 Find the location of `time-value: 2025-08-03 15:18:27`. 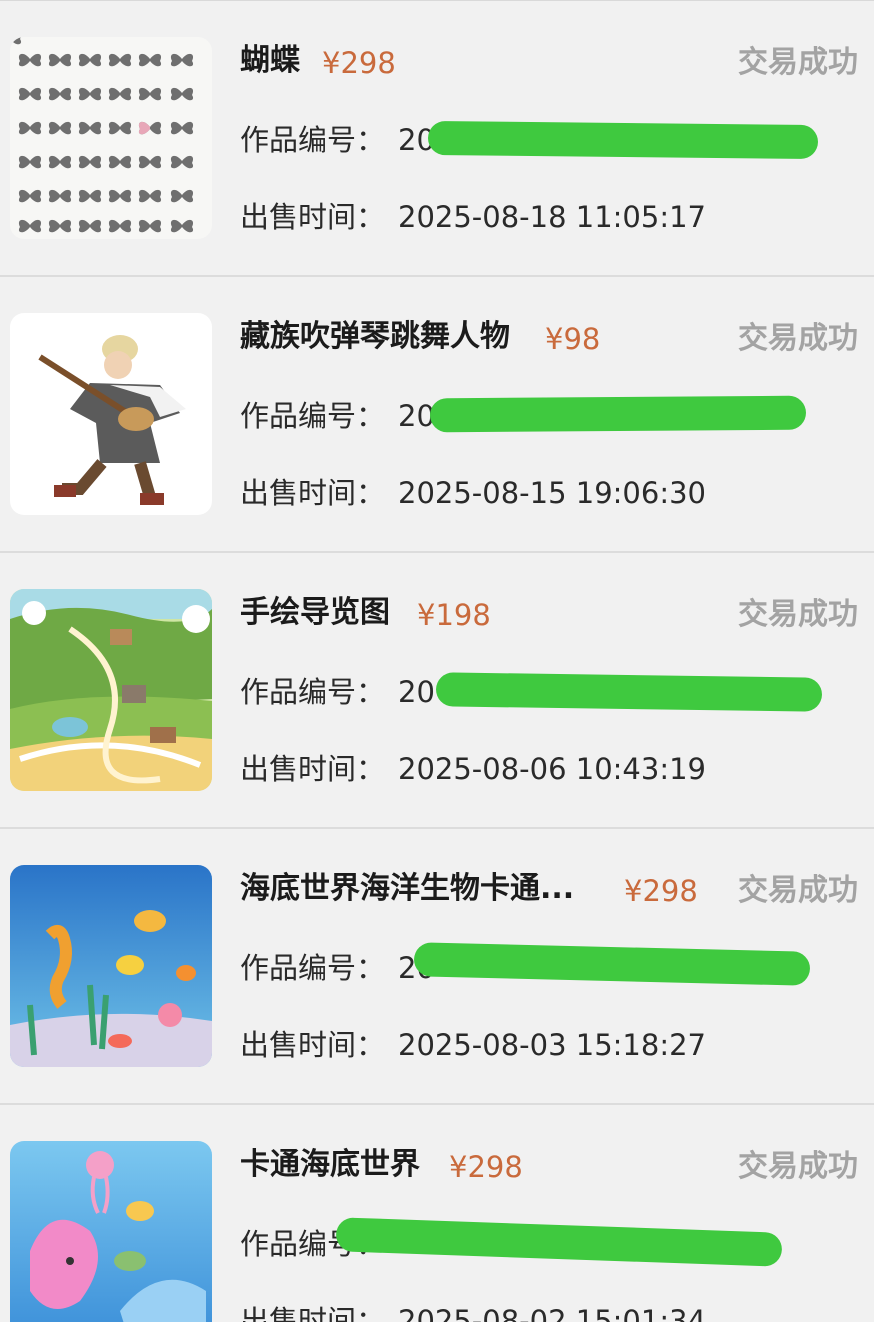

time-value: 2025-08-03 15:18:27 is located at coordinates (552, 1045).